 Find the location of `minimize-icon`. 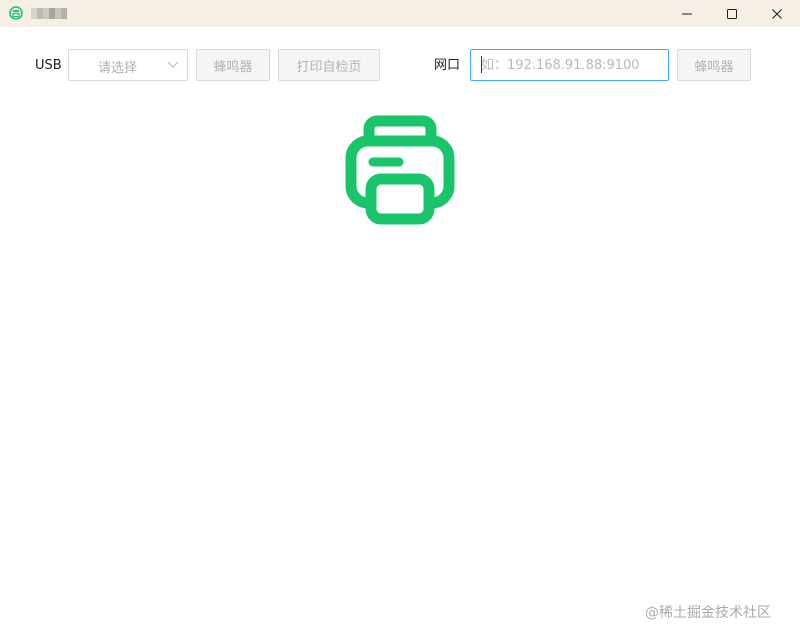

minimize-icon is located at coordinates (687, 13).